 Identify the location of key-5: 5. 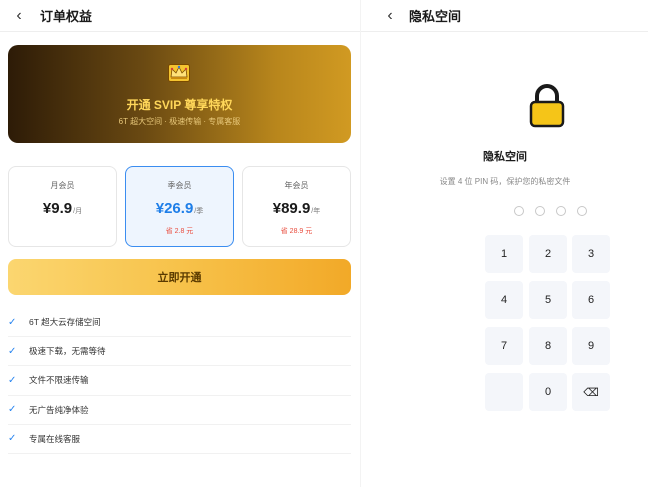
(548, 300).